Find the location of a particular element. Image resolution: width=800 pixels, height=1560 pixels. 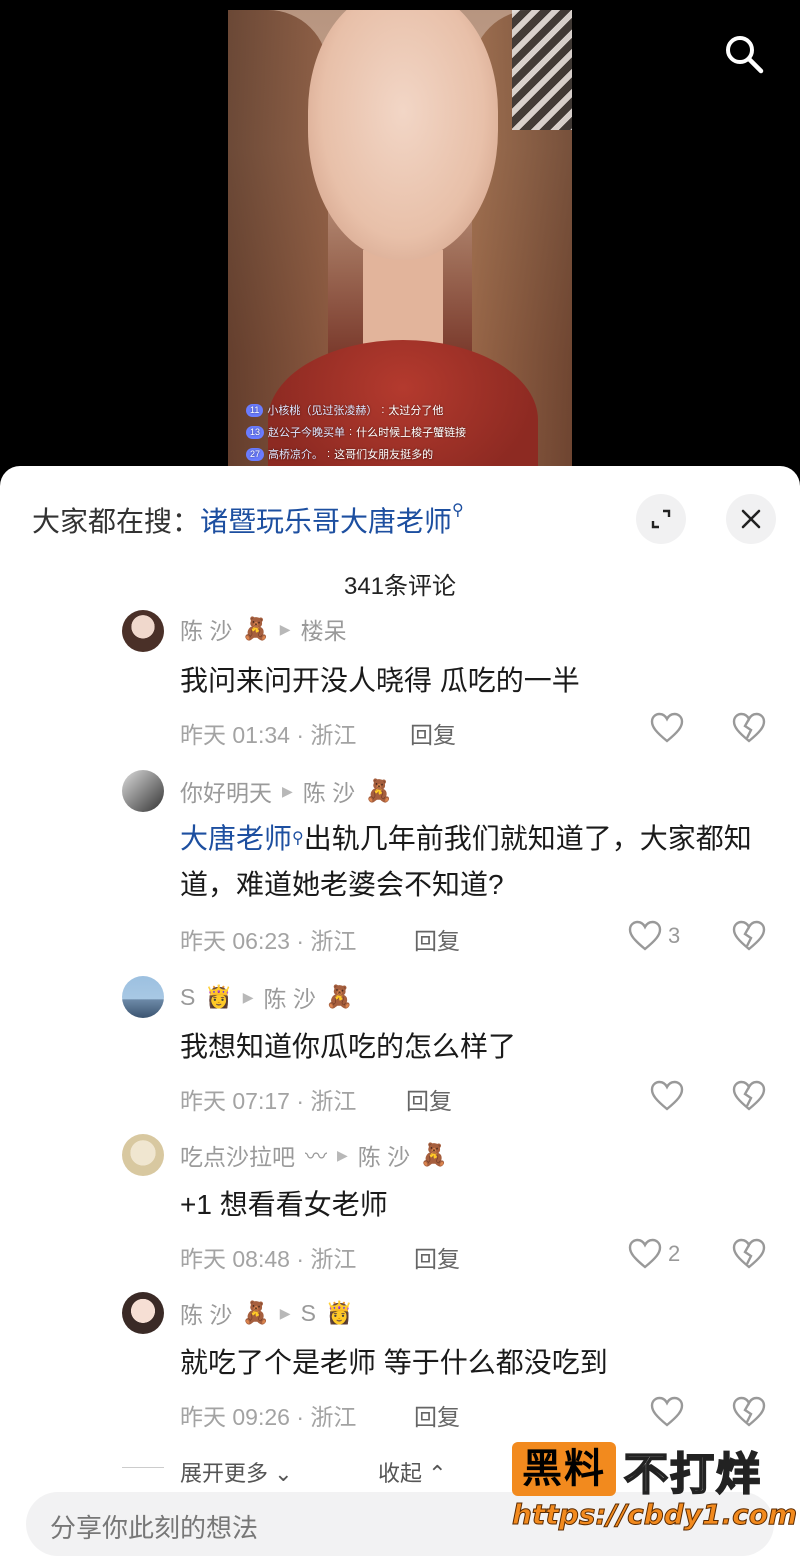

like-count: 2 is located at coordinates (674, 1253).